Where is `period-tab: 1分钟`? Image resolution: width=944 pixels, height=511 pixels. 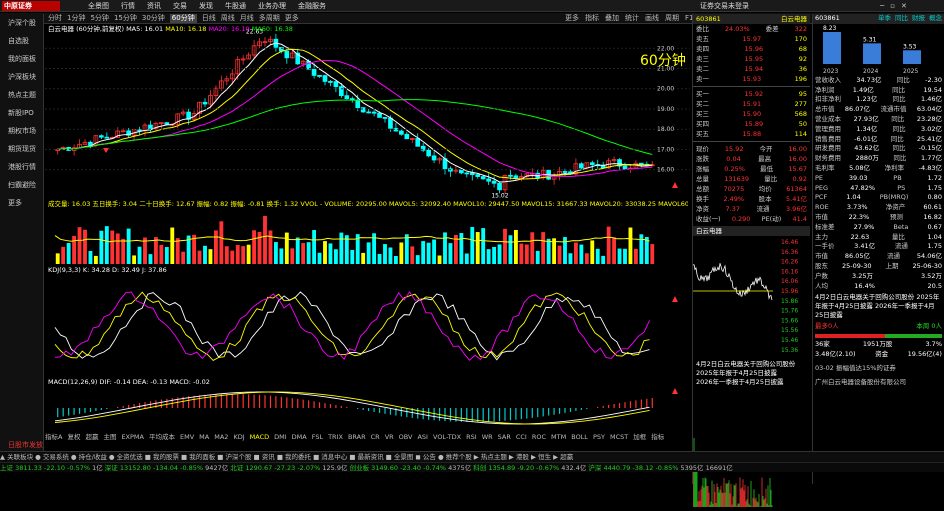
period-tab: 1分钟 is located at coordinates (76, 18).